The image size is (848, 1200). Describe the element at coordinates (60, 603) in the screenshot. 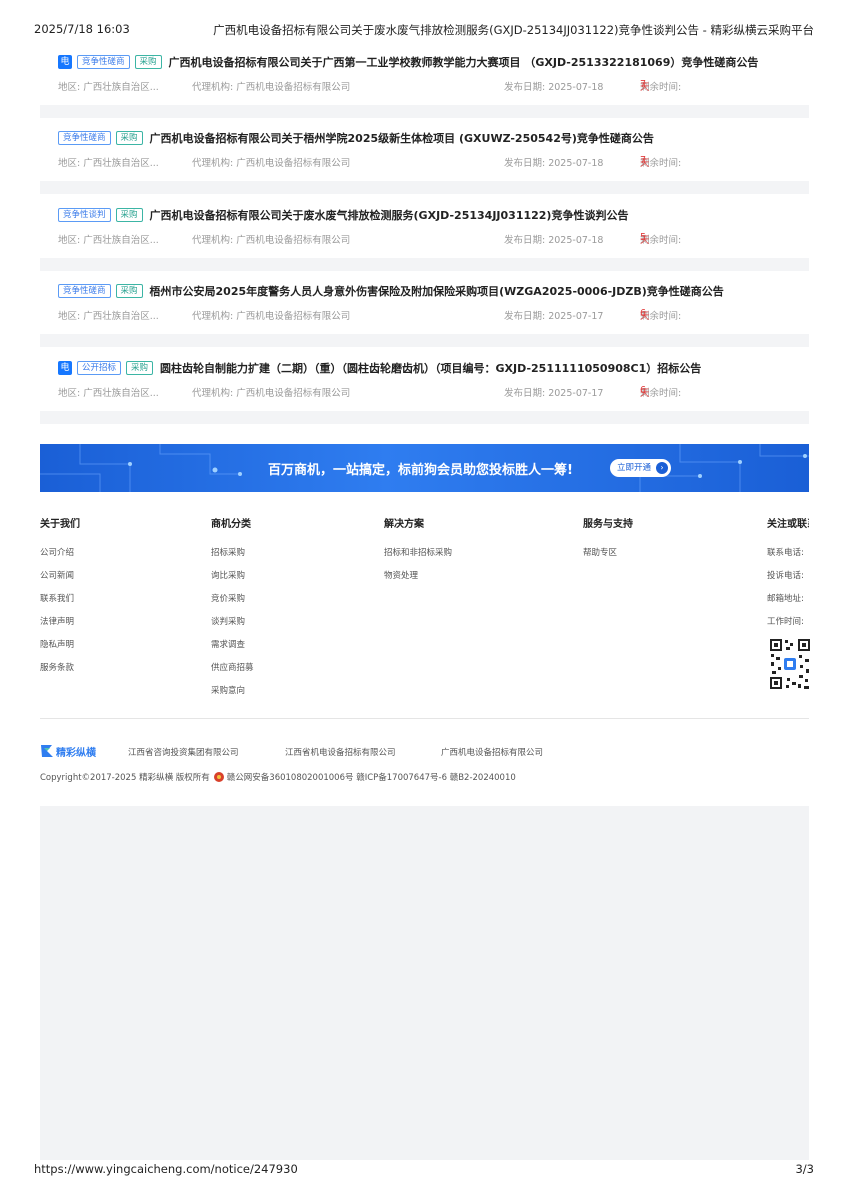

I see `footer-link: 联系我们` at that location.